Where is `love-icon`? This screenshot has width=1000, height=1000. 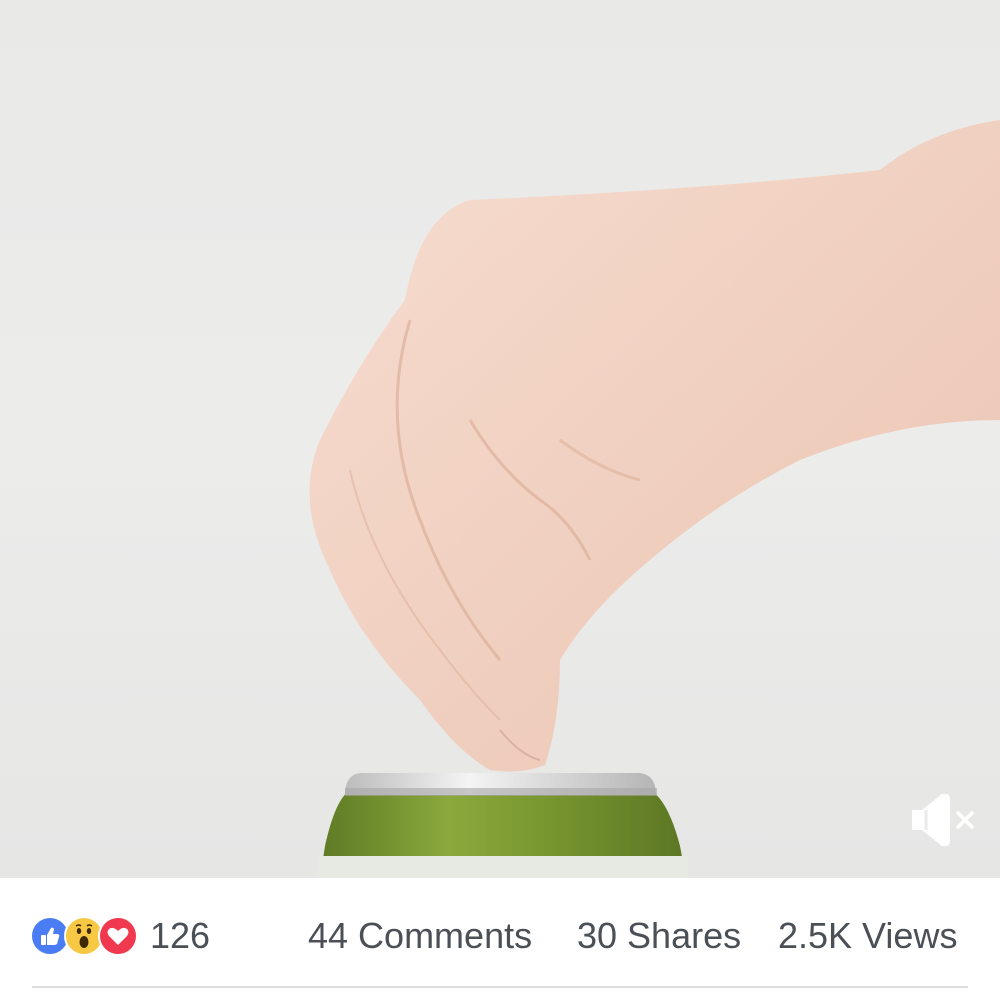 love-icon is located at coordinates (118, 936).